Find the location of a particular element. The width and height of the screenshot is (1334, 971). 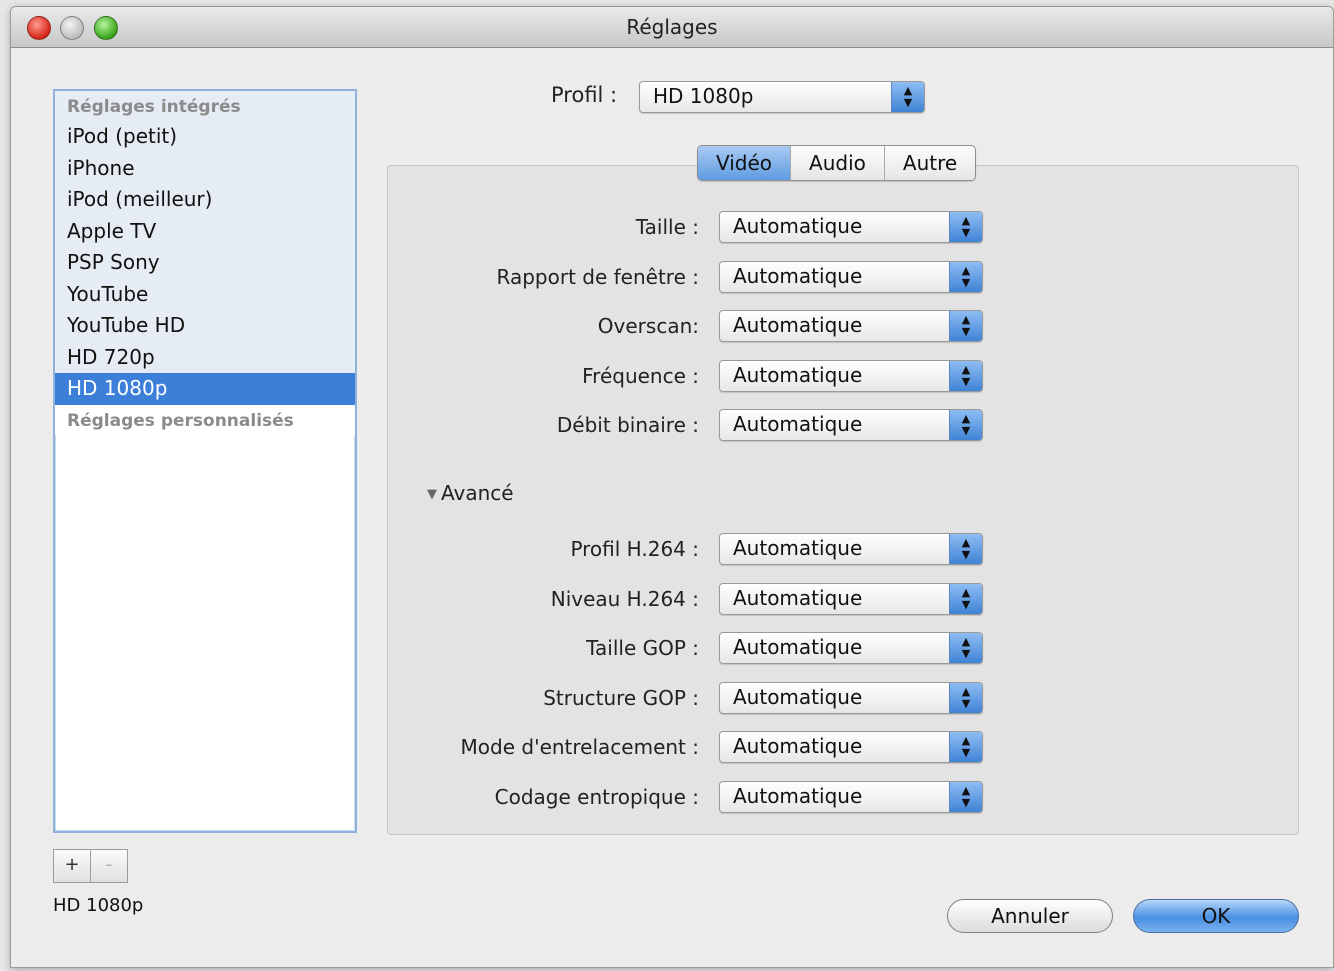

preset-item: PSP Sony is located at coordinates (205, 263).